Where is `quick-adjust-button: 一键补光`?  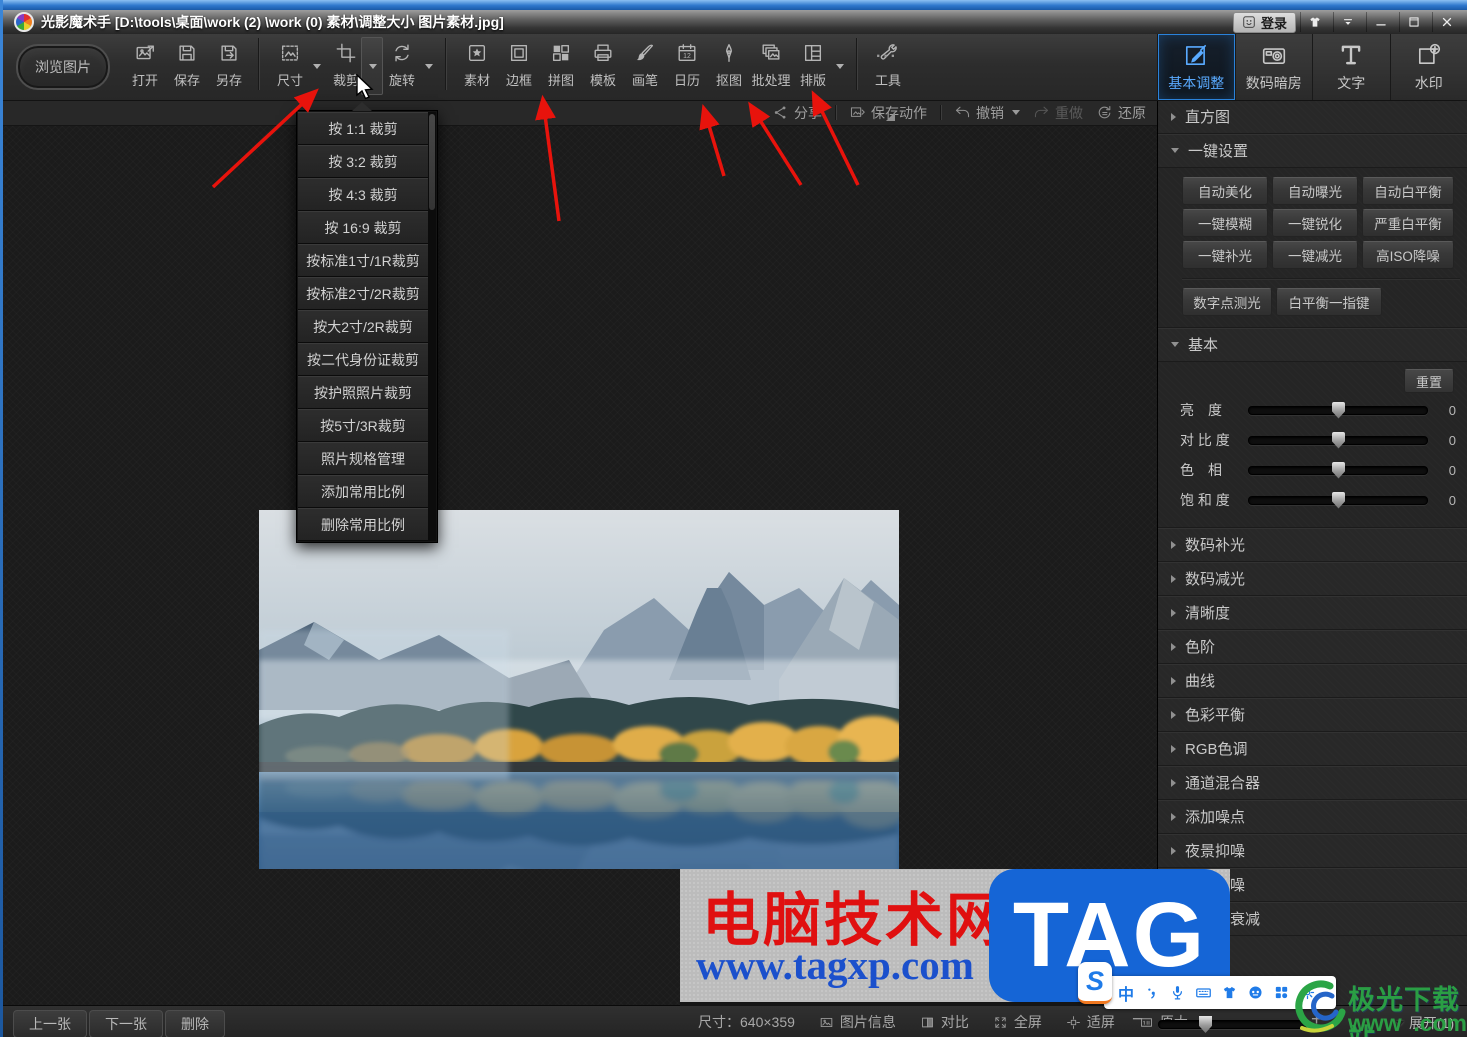 quick-adjust-button: 一键补光 is located at coordinates (1225, 255).